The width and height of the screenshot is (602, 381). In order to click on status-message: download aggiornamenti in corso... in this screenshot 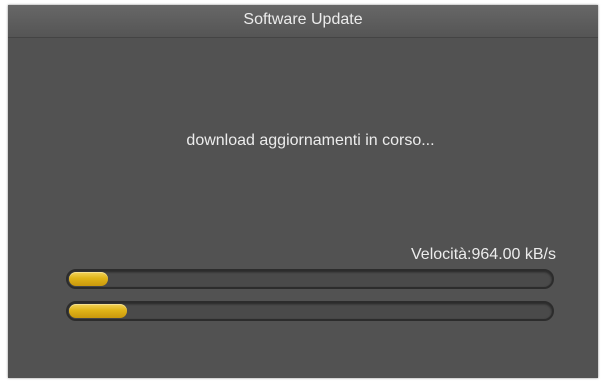, I will do `click(310, 140)`.